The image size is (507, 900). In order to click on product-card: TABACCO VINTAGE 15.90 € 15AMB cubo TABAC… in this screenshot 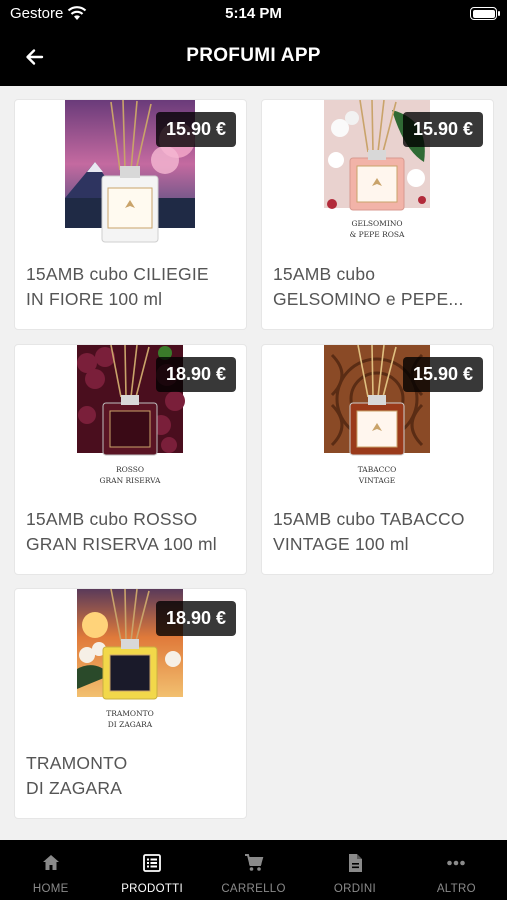, I will do `click(377, 459)`.